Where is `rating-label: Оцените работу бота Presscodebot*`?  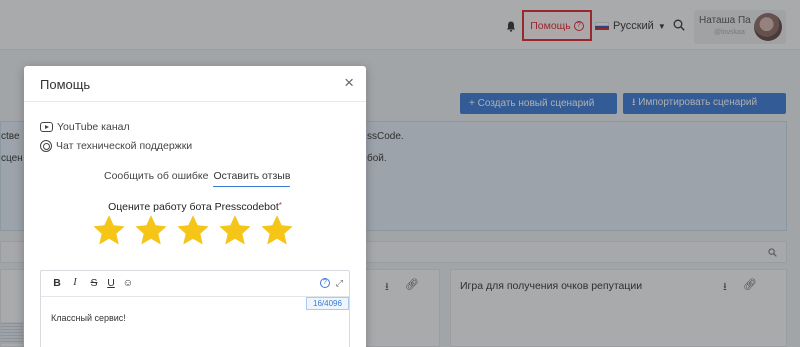
rating-label: Оцените работу бота Presscodebot* is located at coordinates (195, 207).